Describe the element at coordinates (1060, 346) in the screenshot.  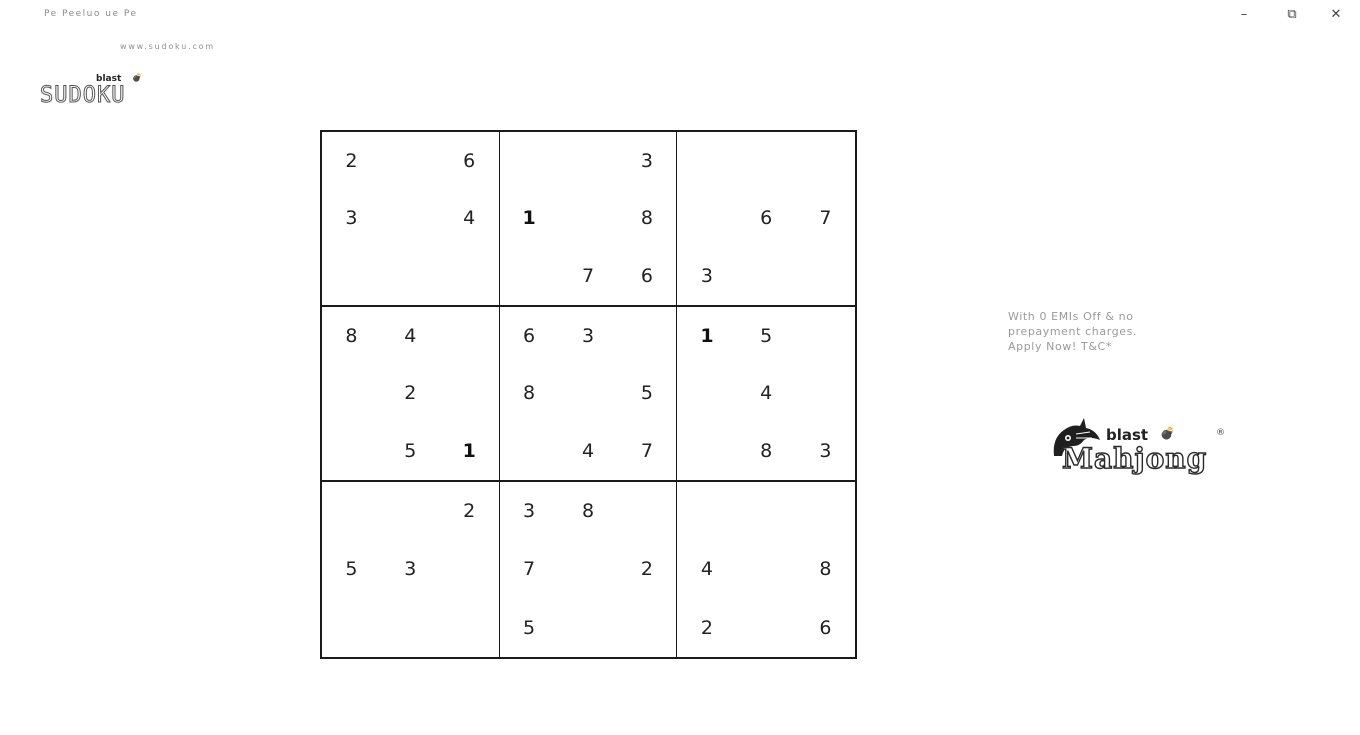
I see `ad-line: Apply Now! T&C*` at that location.